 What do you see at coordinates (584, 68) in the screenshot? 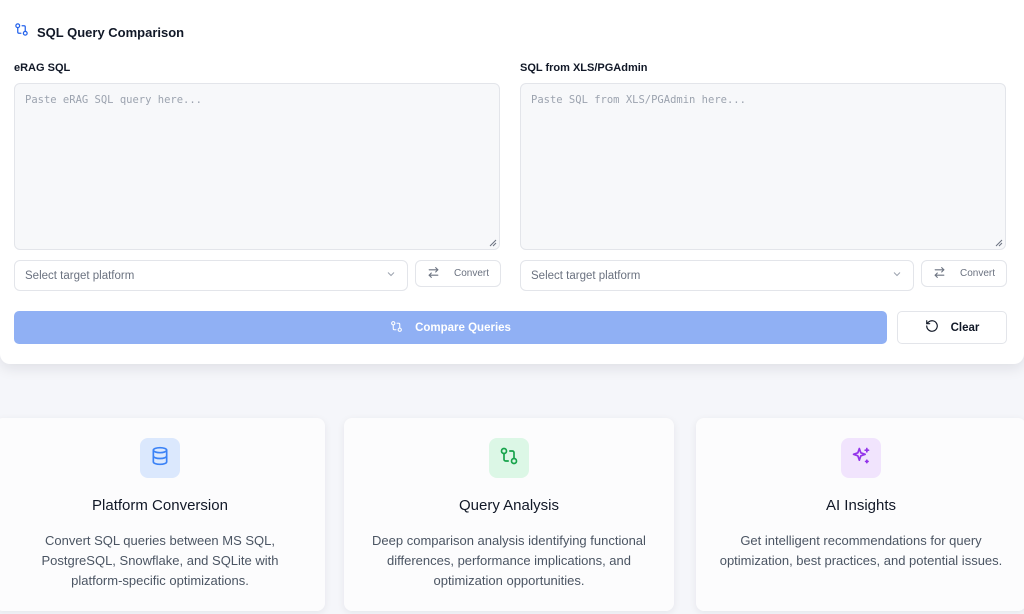
I see `xls-sql-label: SQL from XLS/PGAdmin` at bounding box center [584, 68].